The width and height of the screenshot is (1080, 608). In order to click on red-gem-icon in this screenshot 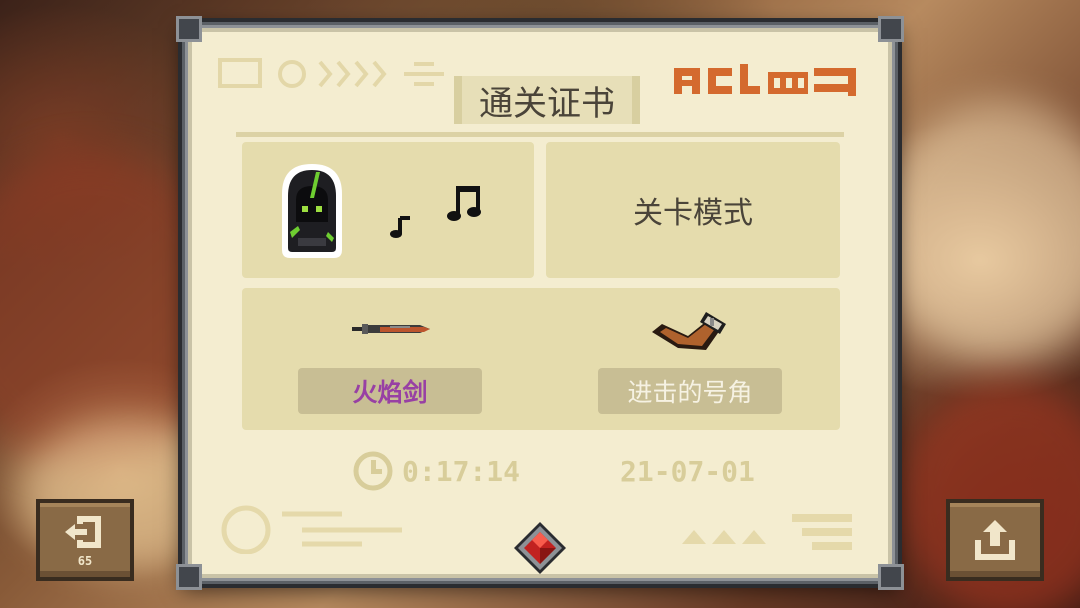, I will do `click(540, 548)`.